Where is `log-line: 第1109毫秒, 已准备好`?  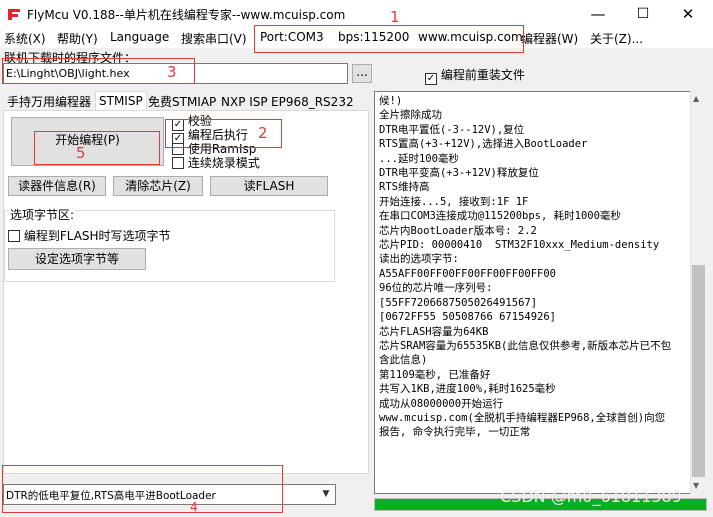
log-line: 第1109毫秒, 已准备好 is located at coordinates (435, 374).